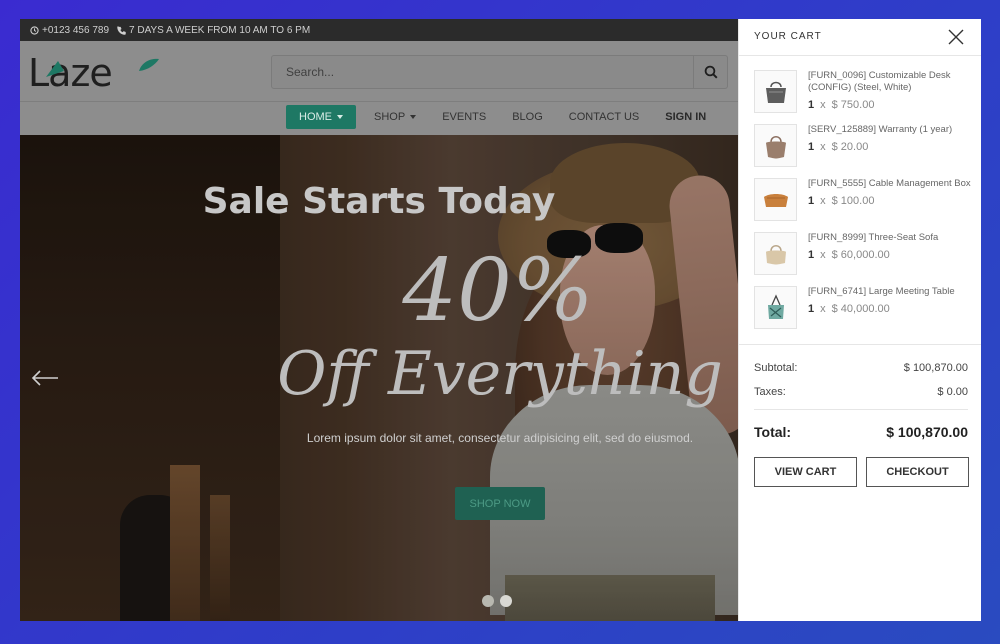  What do you see at coordinates (379, 101) in the screenshot?
I see `nav-divider` at bounding box center [379, 101].